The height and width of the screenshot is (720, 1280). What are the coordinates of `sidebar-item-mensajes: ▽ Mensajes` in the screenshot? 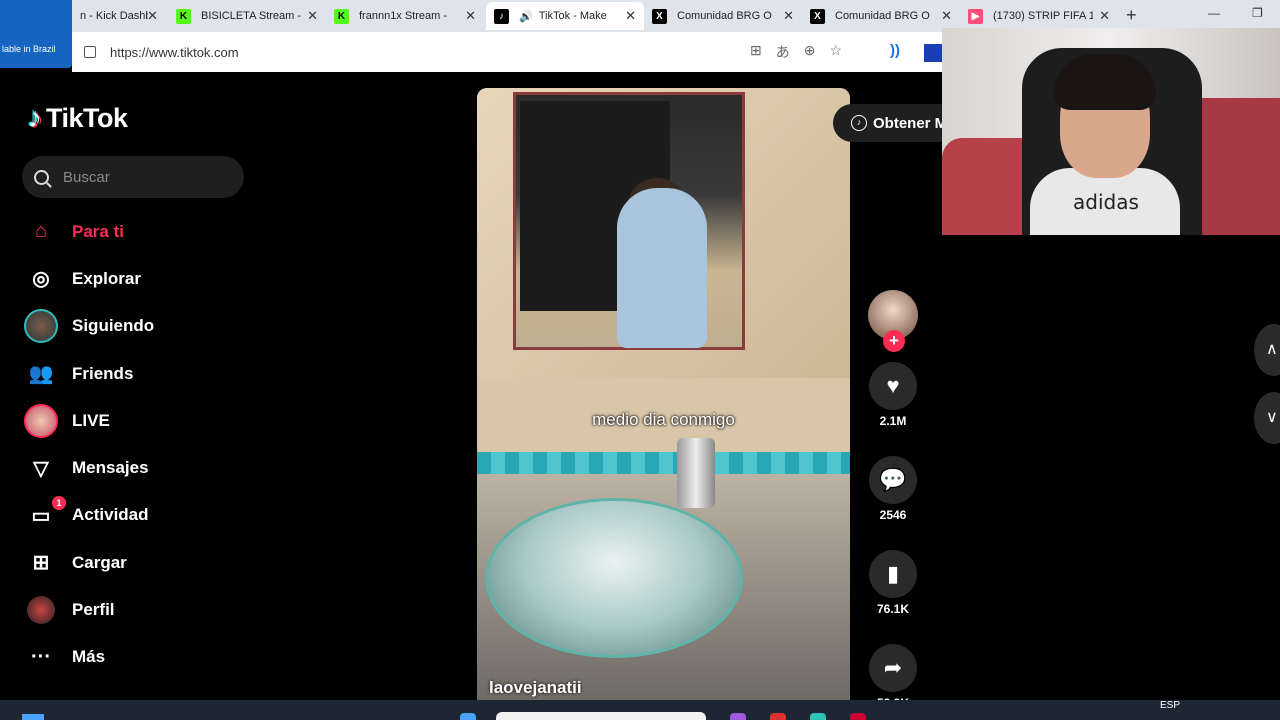 It's located at (134, 467).